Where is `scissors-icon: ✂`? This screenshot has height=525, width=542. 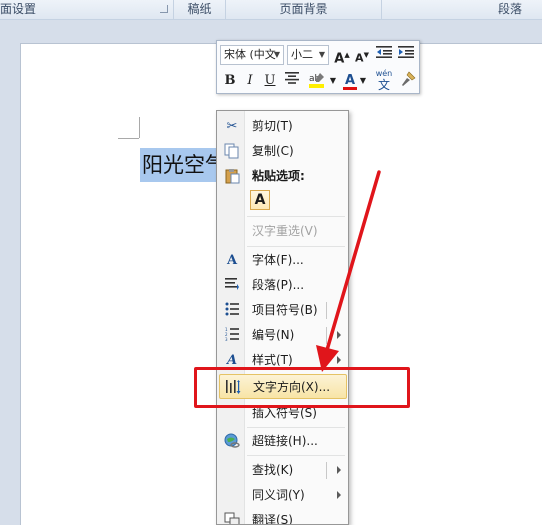 scissors-icon: ✂ is located at coordinates (232, 126).